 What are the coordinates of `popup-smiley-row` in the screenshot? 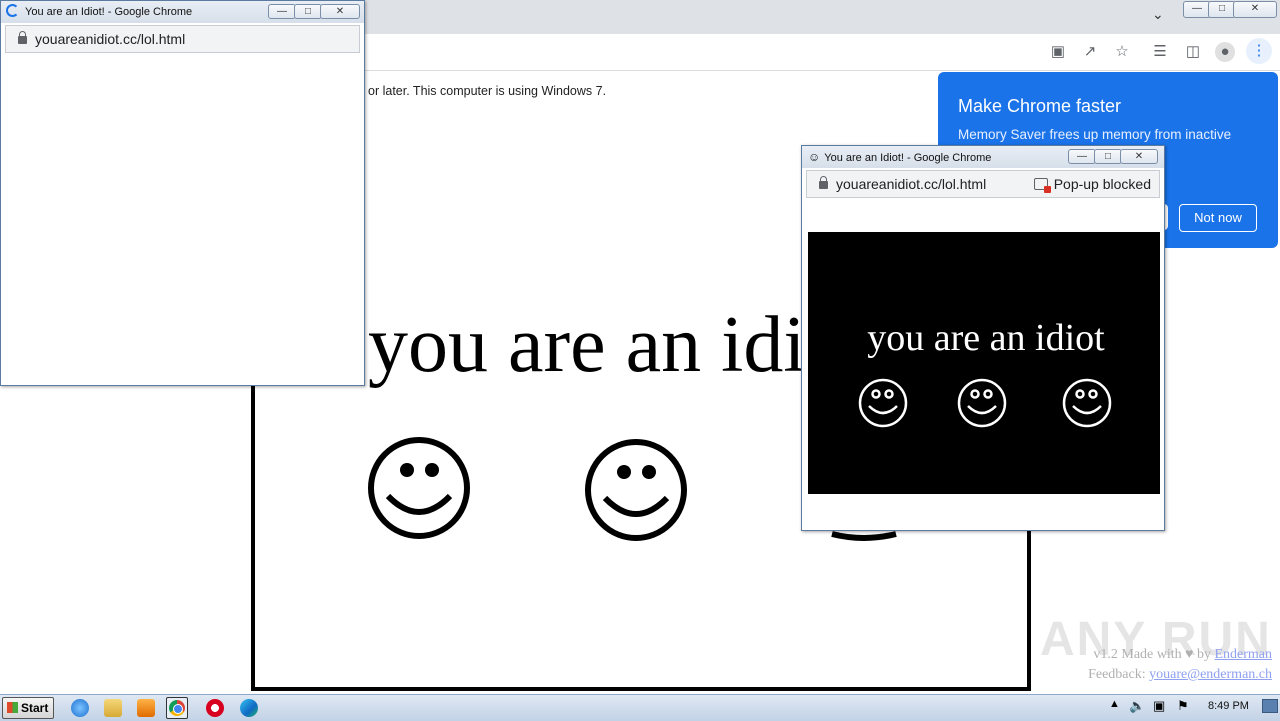 It's located at (985, 403).